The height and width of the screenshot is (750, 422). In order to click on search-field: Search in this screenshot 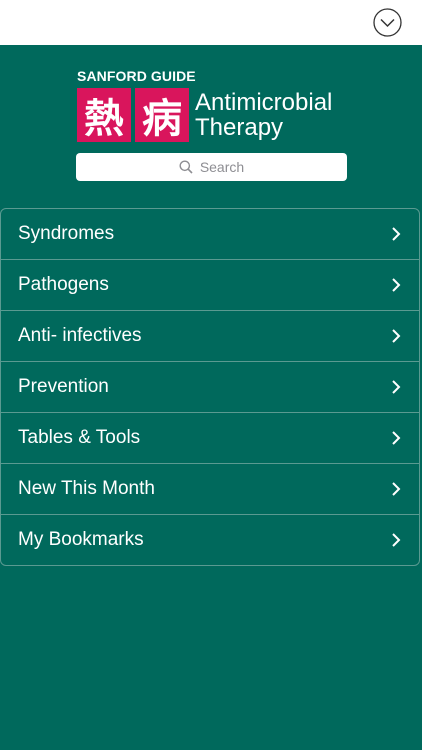, I will do `click(211, 167)`.